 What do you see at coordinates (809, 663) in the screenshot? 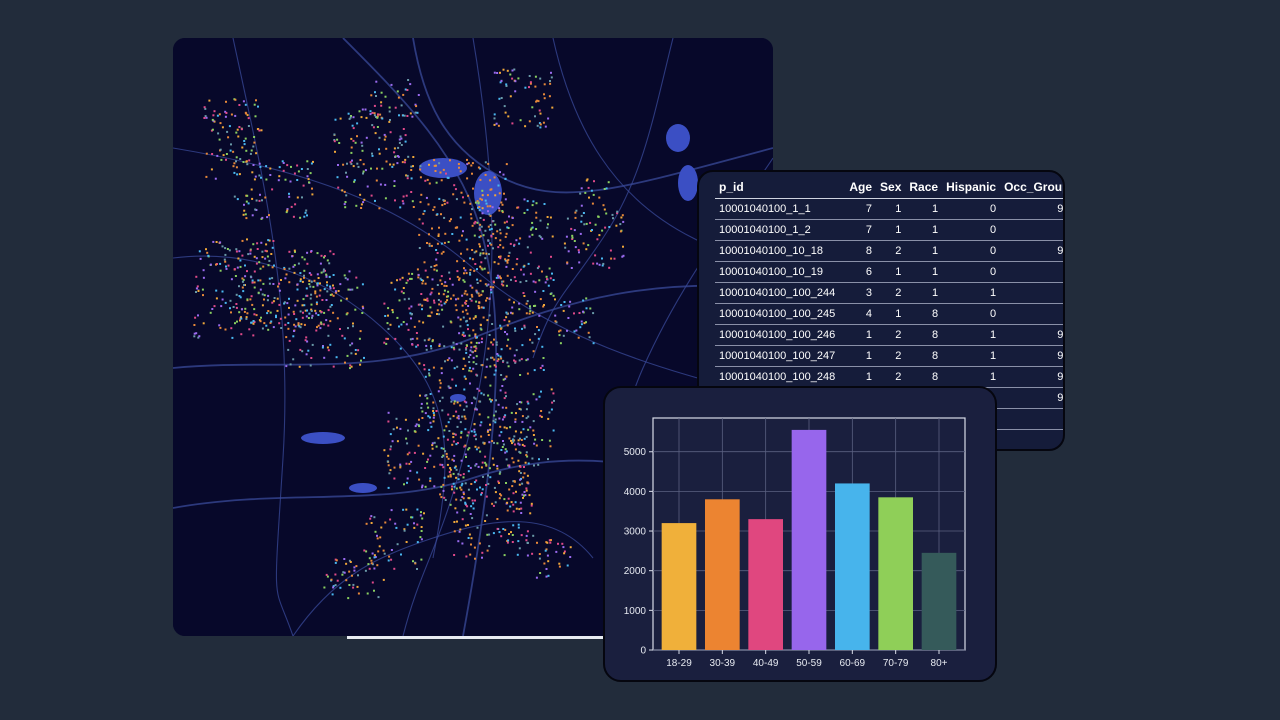
I see `x-tick-label: 50-59` at bounding box center [809, 663].